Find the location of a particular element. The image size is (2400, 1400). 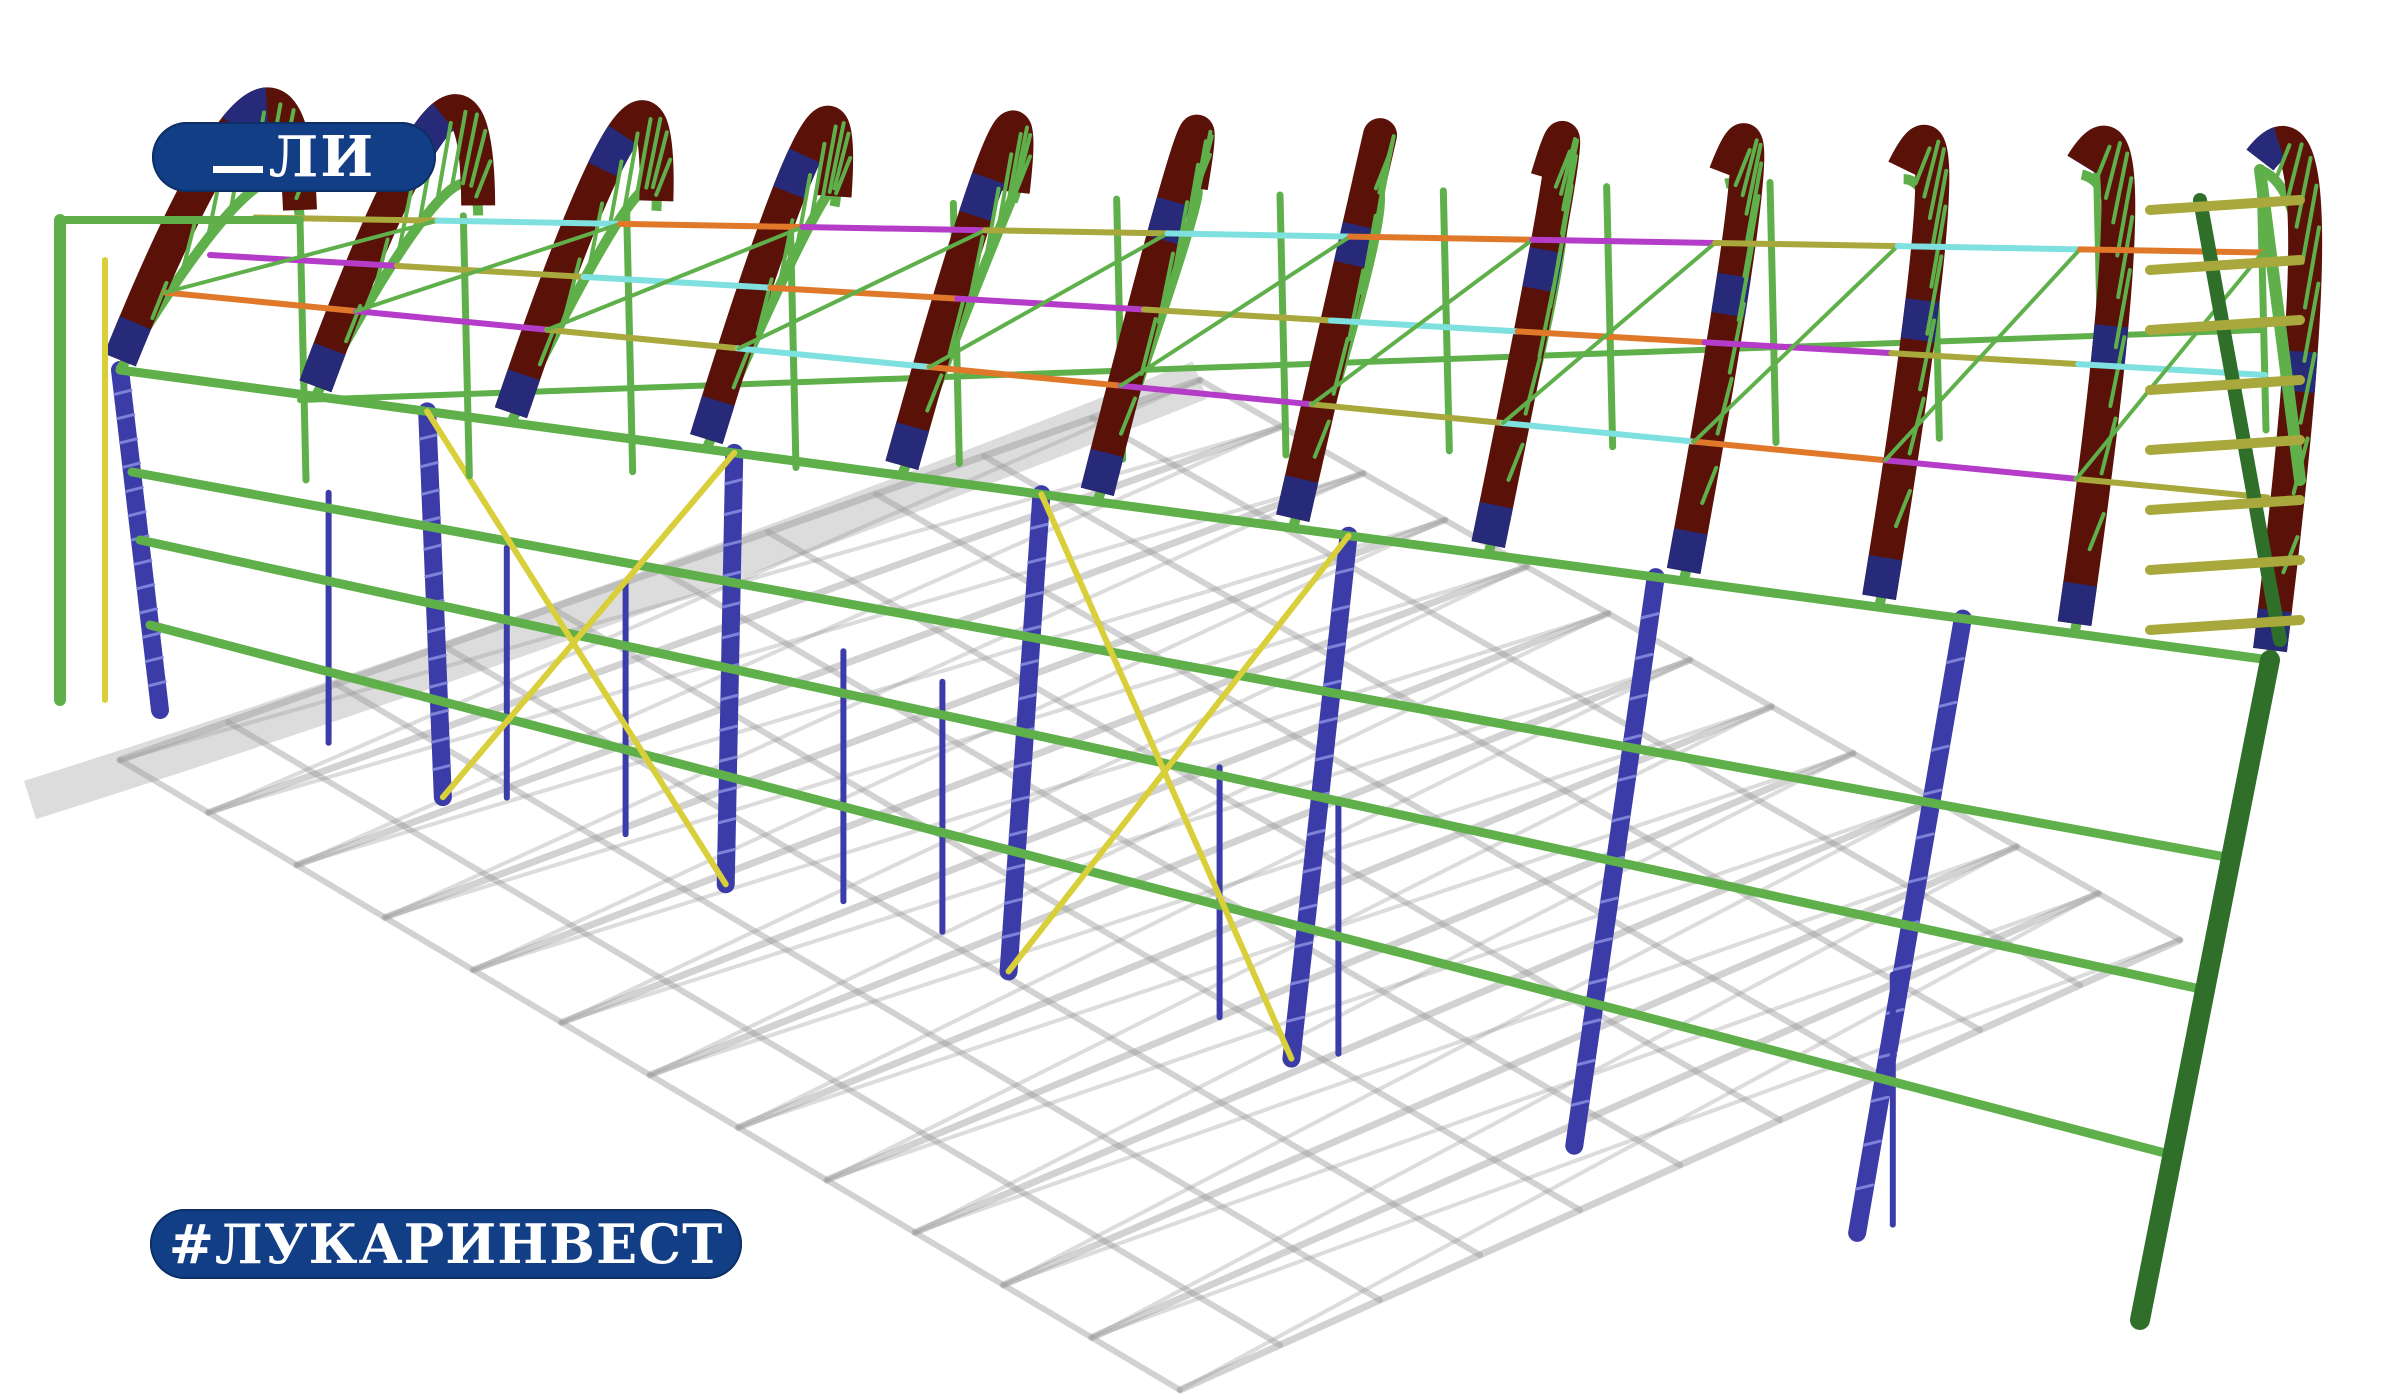

hashtag-text: #ЛУКАРИНВЕСТ is located at coordinates (446, 1244).